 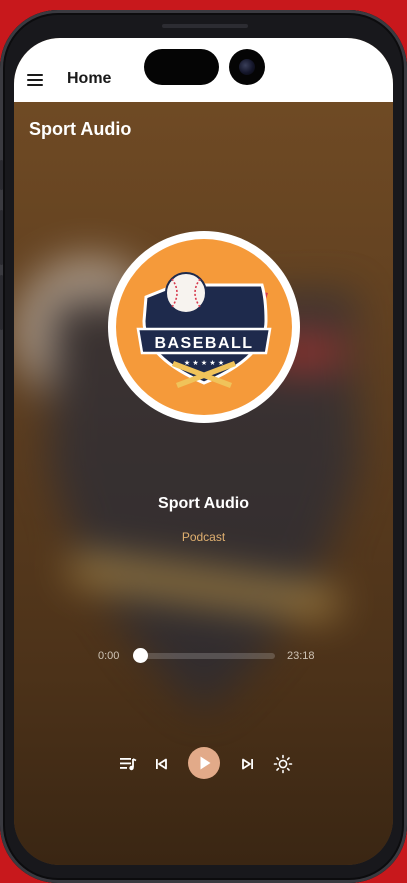 What do you see at coordinates (203, 537) in the screenshot?
I see `track-subtitle: Podcast` at bounding box center [203, 537].